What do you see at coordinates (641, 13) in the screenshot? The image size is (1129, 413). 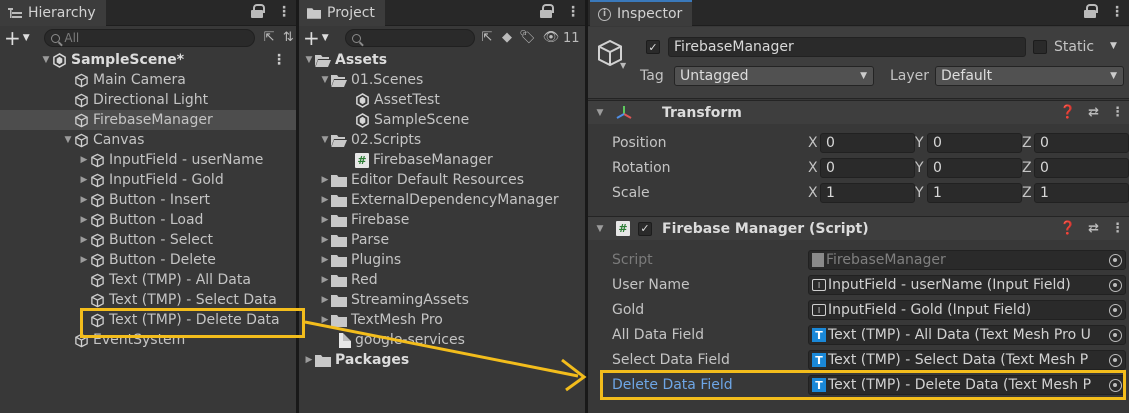 I see `tab-inspector: i Inspector` at bounding box center [641, 13].